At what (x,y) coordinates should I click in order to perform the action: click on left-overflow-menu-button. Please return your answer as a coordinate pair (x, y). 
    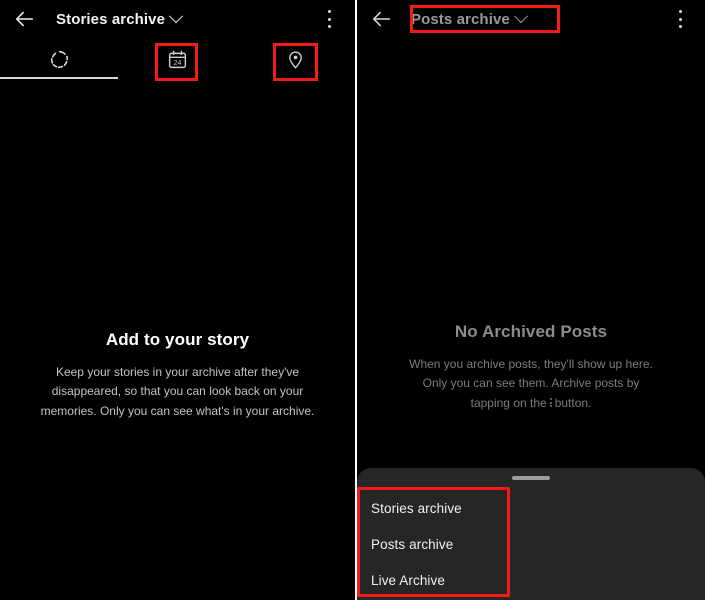
    Looking at the image, I should click on (329, 19).